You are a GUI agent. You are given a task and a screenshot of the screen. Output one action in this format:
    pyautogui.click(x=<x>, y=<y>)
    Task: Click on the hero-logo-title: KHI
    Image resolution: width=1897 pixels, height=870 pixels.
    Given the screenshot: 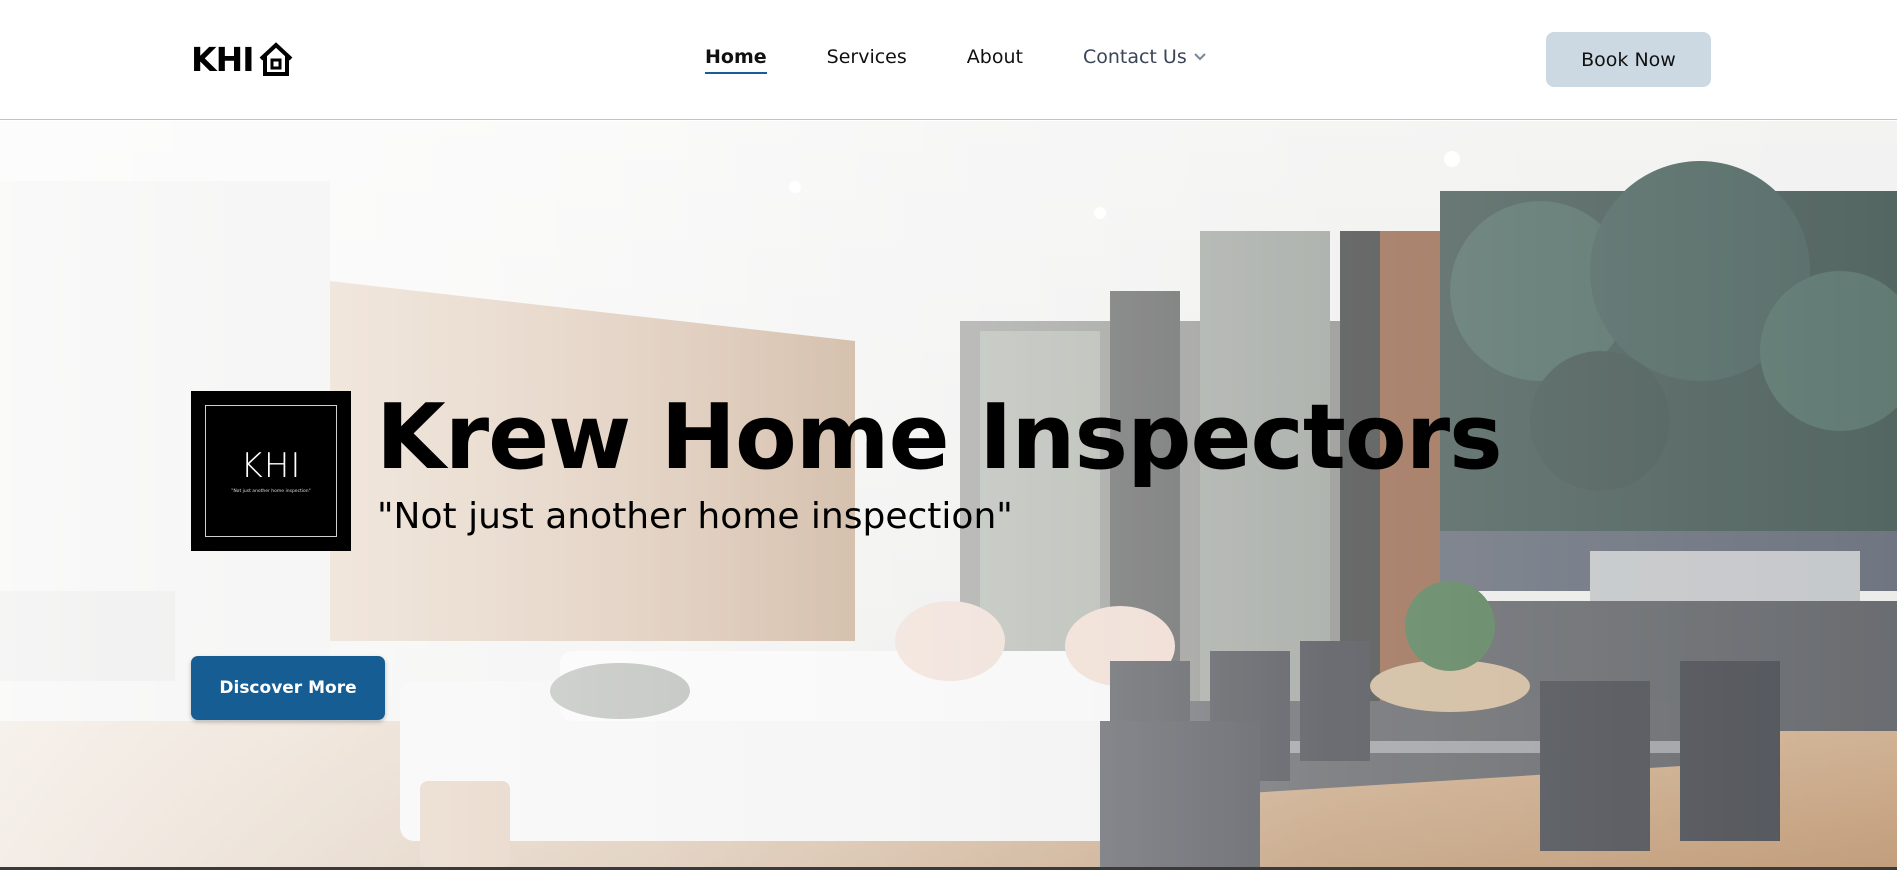 What is the action you would take?
    pyautogui.click(x=271, y=465)
    